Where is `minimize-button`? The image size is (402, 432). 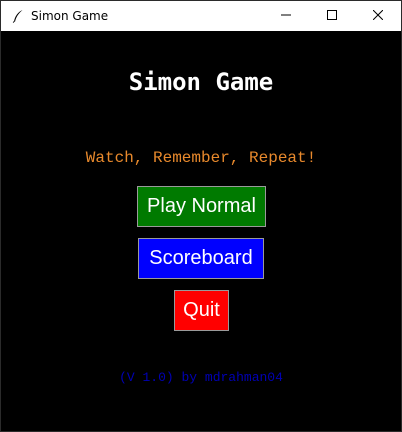 minimize-button is located at coordinates (286, 16).